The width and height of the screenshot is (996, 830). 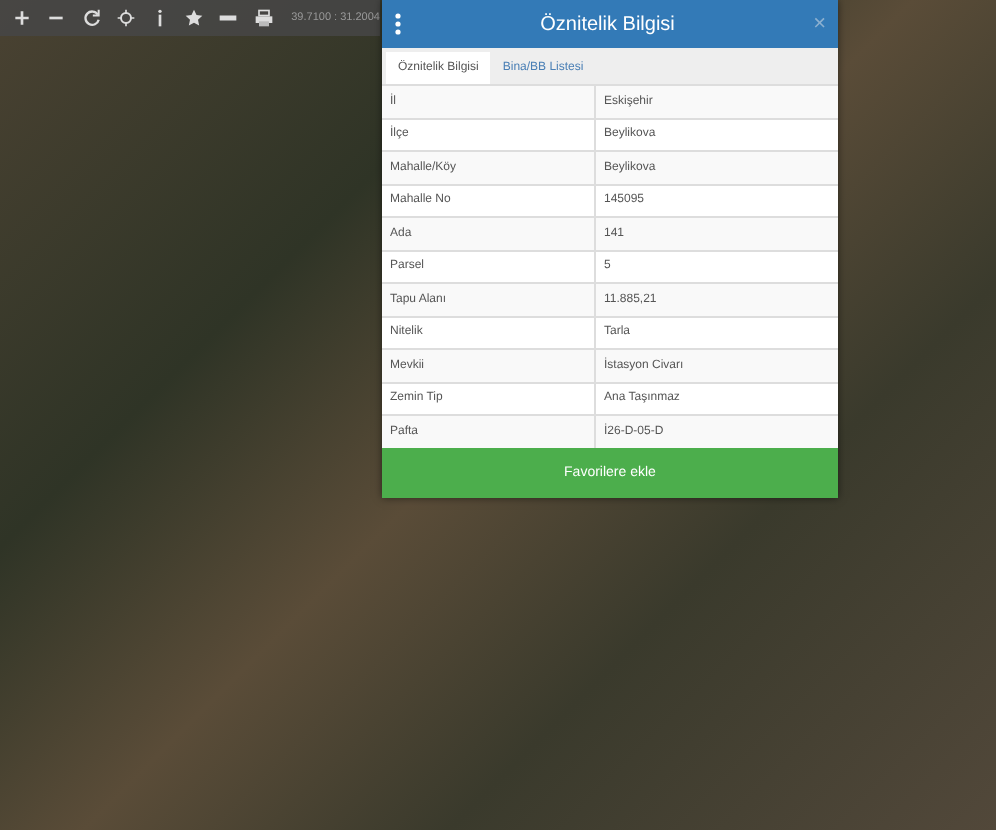 I want to click on close-button: ×, so click(x=819, y=24).